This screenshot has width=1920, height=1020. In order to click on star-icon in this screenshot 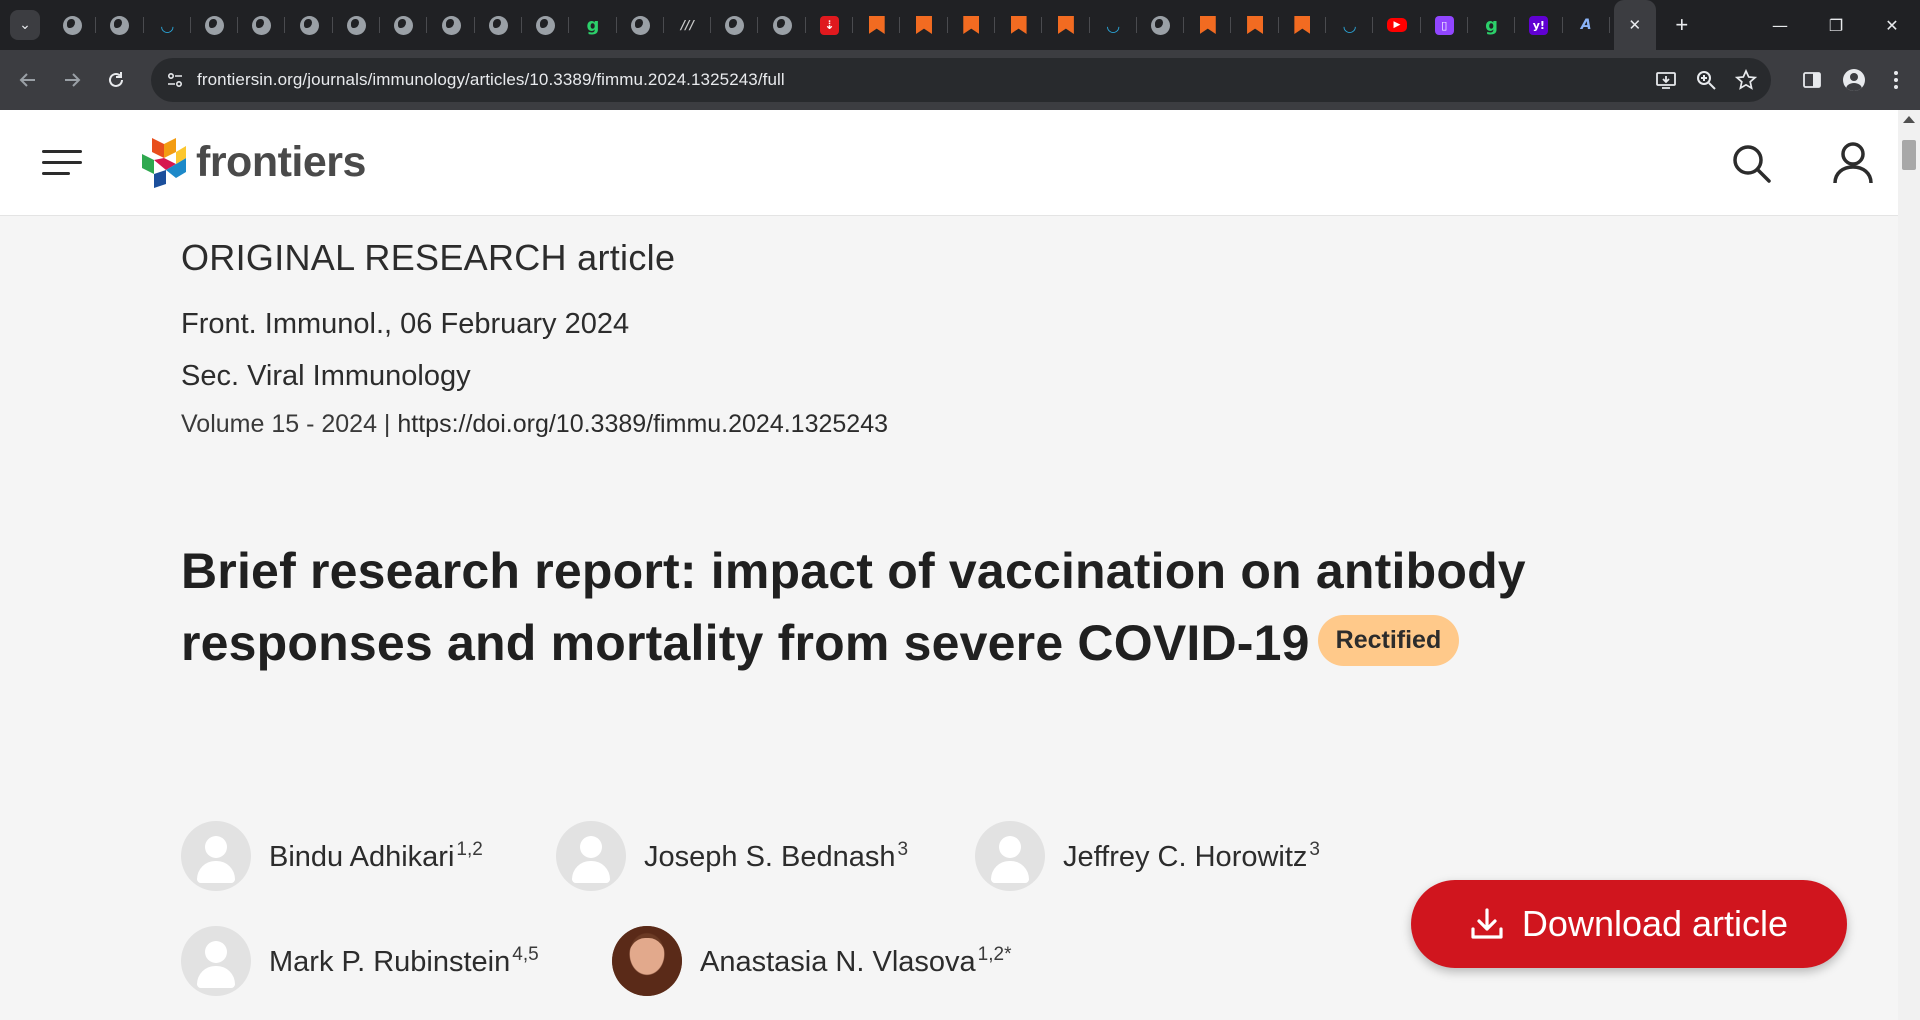, I will do `click(1746, 79)`.